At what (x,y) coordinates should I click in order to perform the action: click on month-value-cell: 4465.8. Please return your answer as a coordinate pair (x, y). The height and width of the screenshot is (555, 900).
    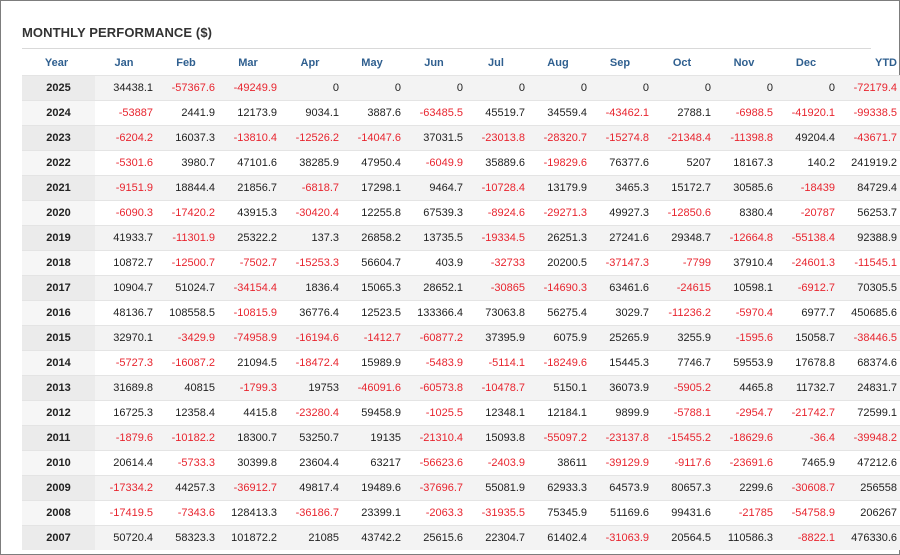
    Looking at the image, I should click on (746, 388).